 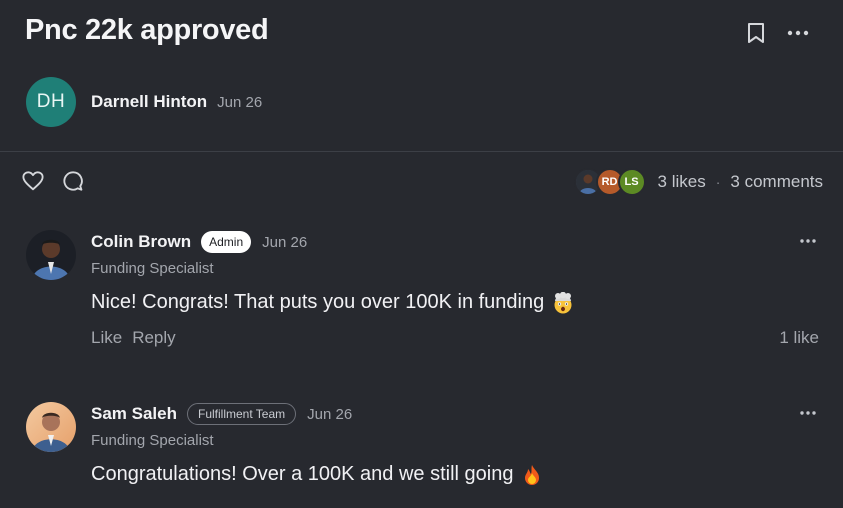 I want to click on comment-likes-count: 1 like, so click(x=799, y=338).